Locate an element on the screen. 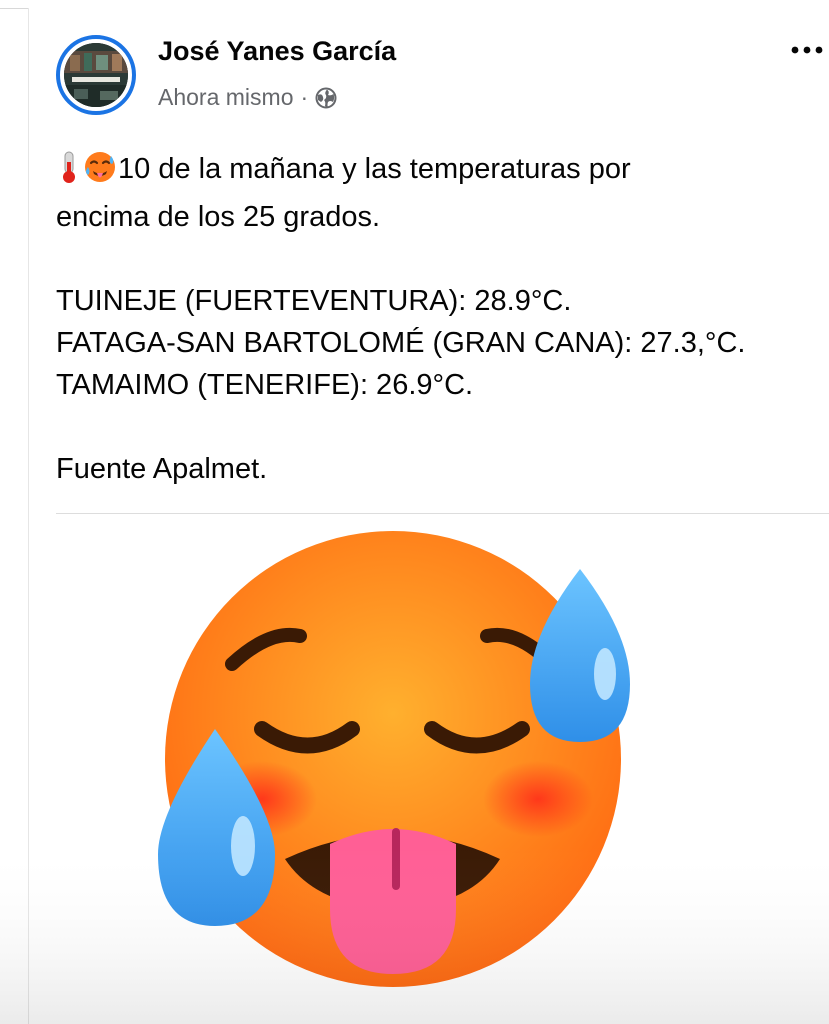 Image resolution: width=829 pixels, height=1024 pixels. author-avatar is located at coordinates (96, 75).